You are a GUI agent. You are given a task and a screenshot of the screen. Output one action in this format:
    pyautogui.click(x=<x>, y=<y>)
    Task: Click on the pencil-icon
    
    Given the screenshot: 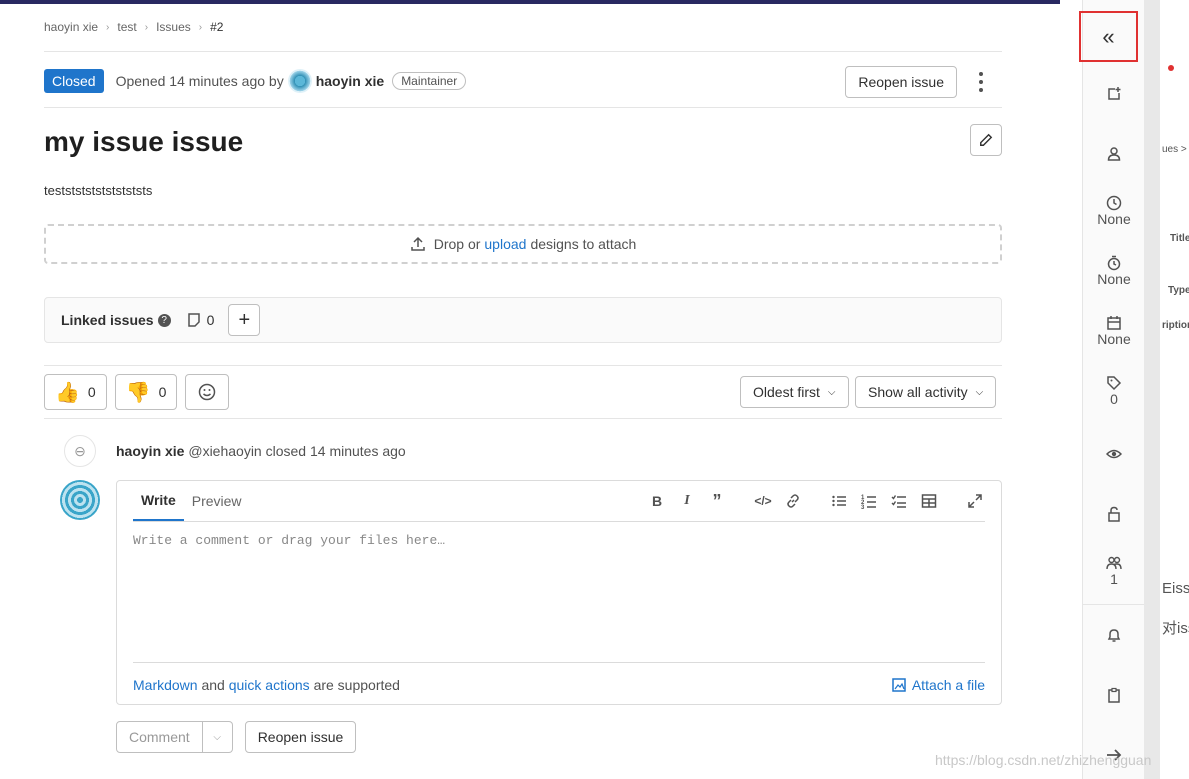 What is the action you would take?
    pyautogui.click(x=986, y=139)
    